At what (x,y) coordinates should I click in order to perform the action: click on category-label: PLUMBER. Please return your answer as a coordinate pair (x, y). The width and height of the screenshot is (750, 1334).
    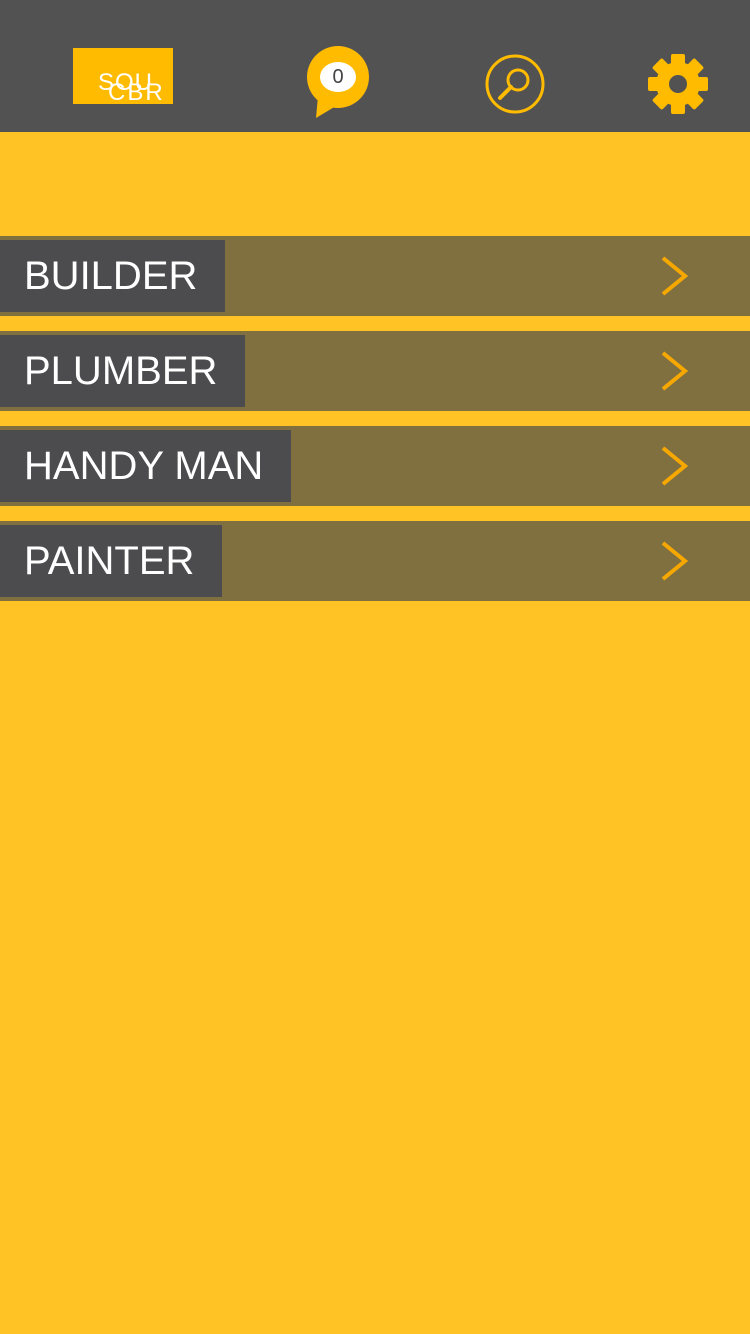
    Looking at the image, I should click on (123, 371).